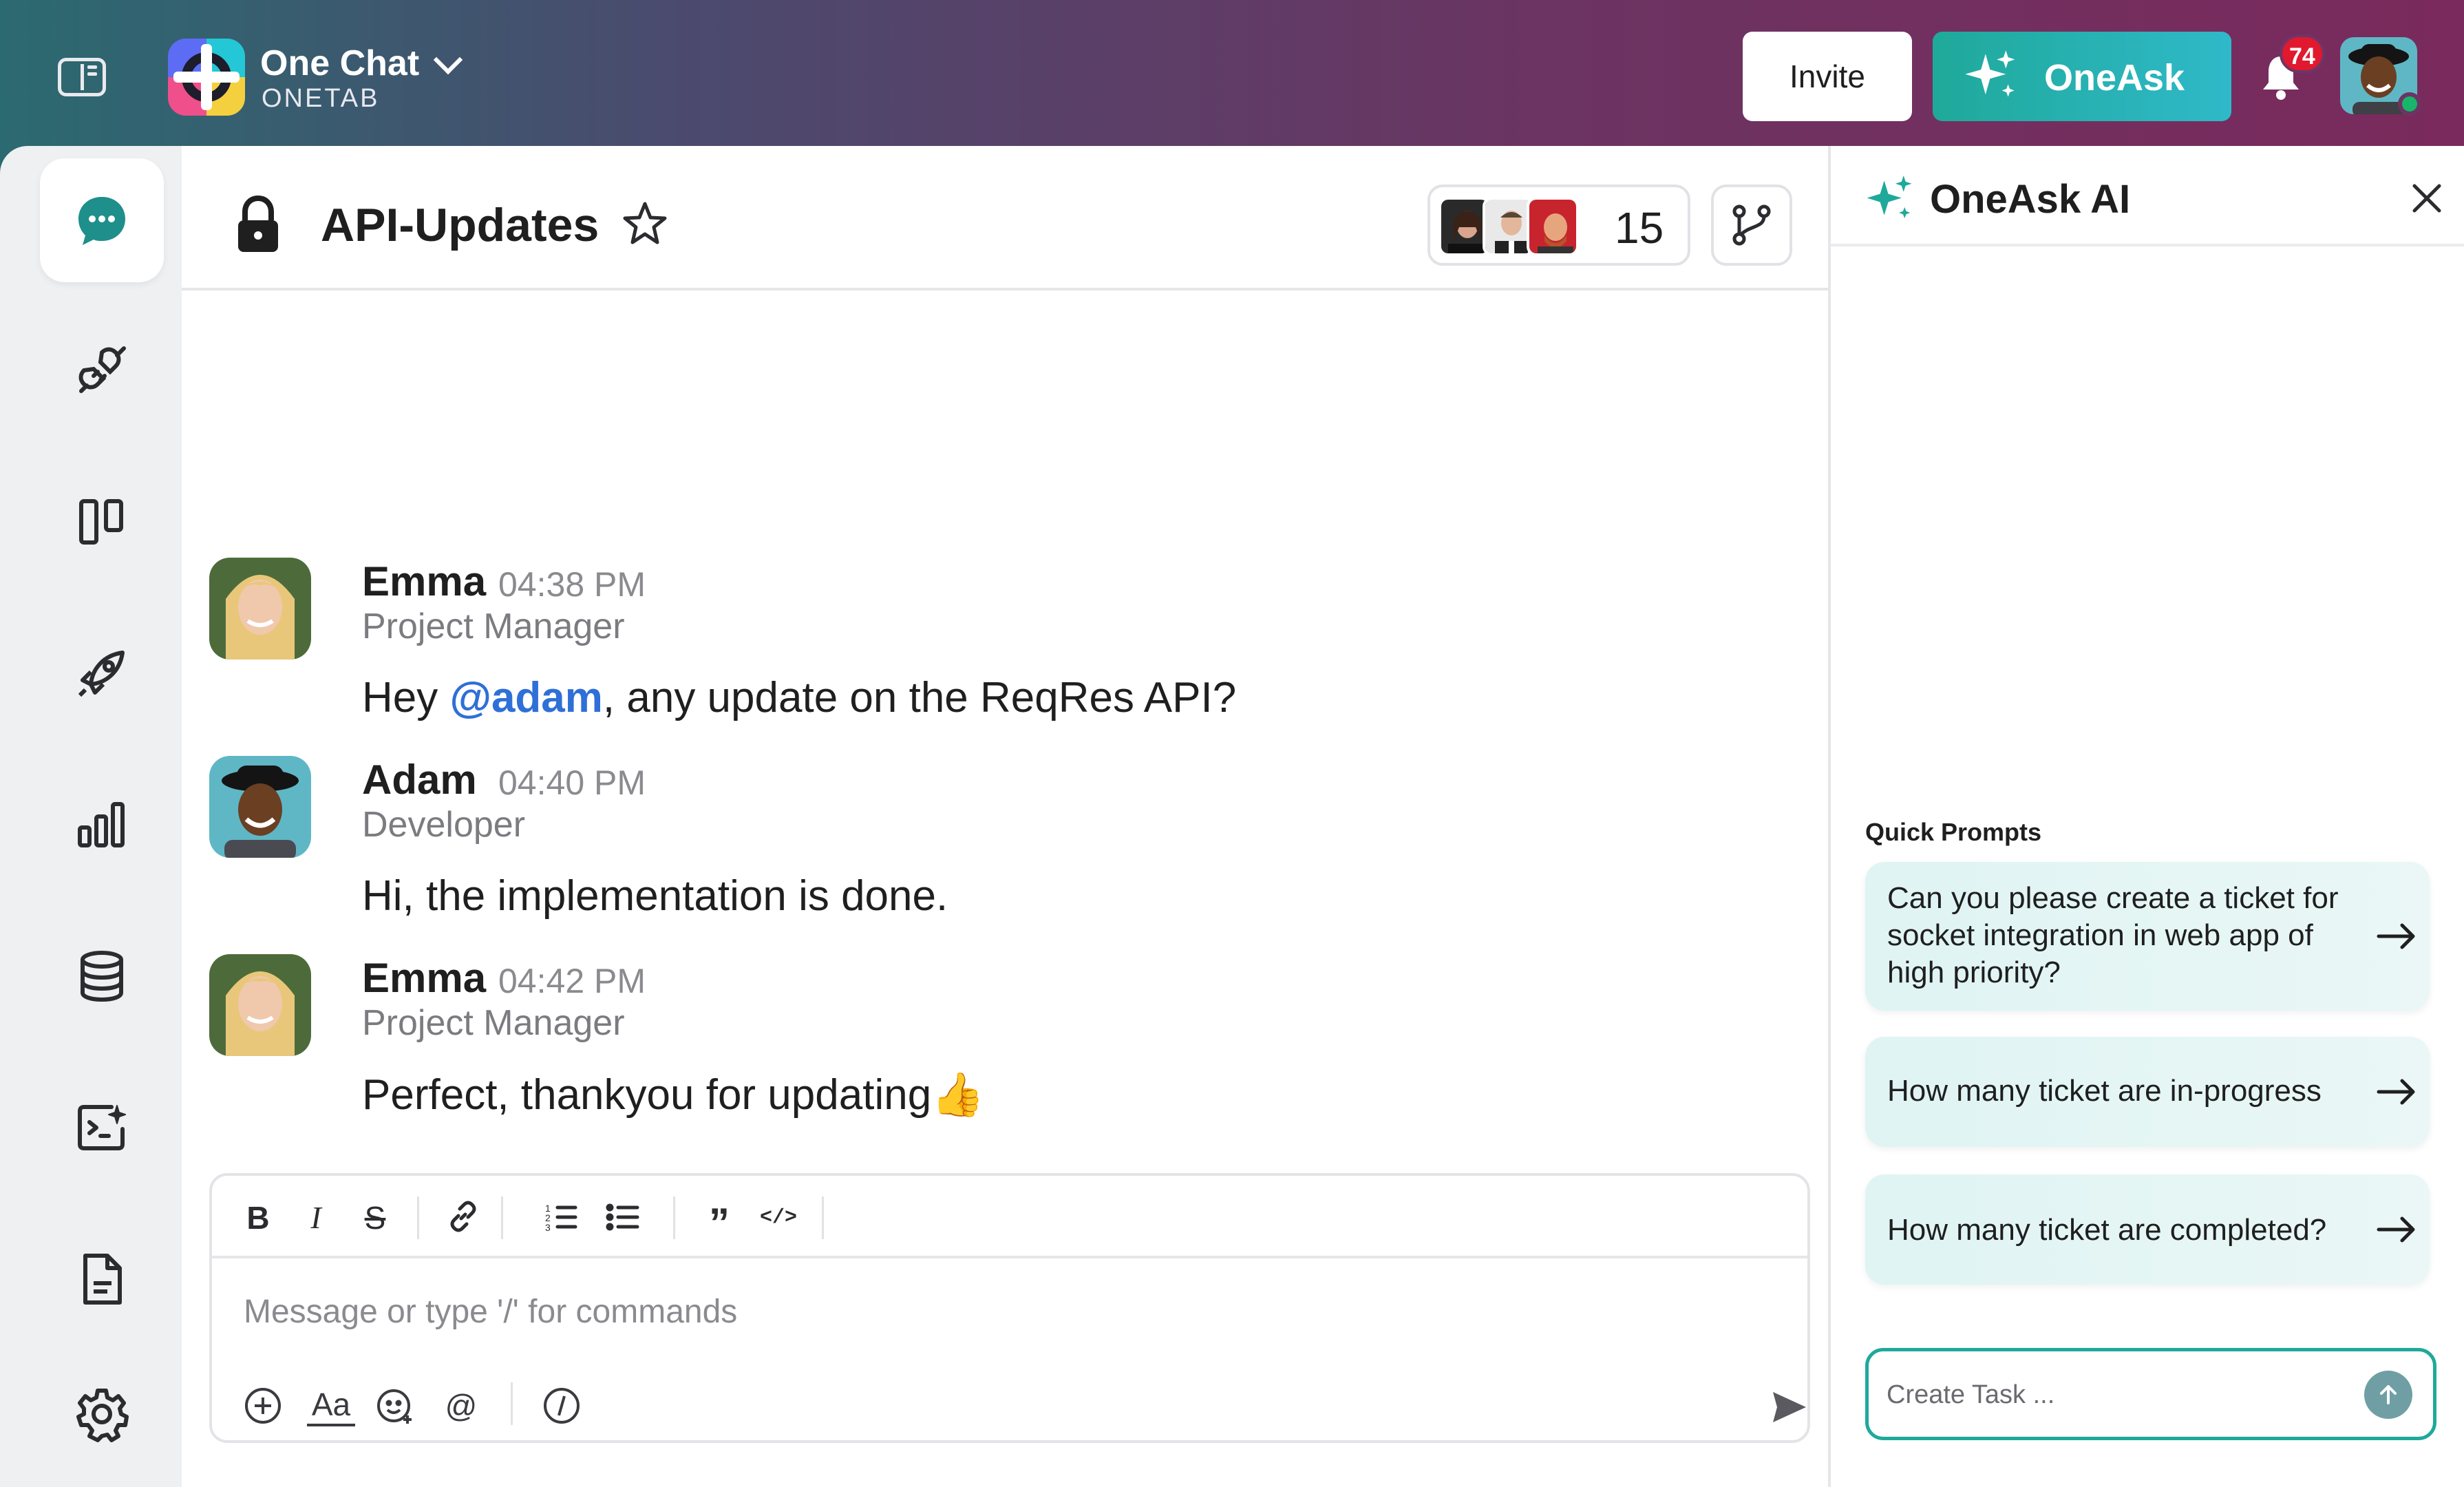 Image resolution: width=2464 pixels, height=1487 pixels. Describe the element at coordinates (315, 1217) in the screenshot. I see `italic-button: I` at that location.